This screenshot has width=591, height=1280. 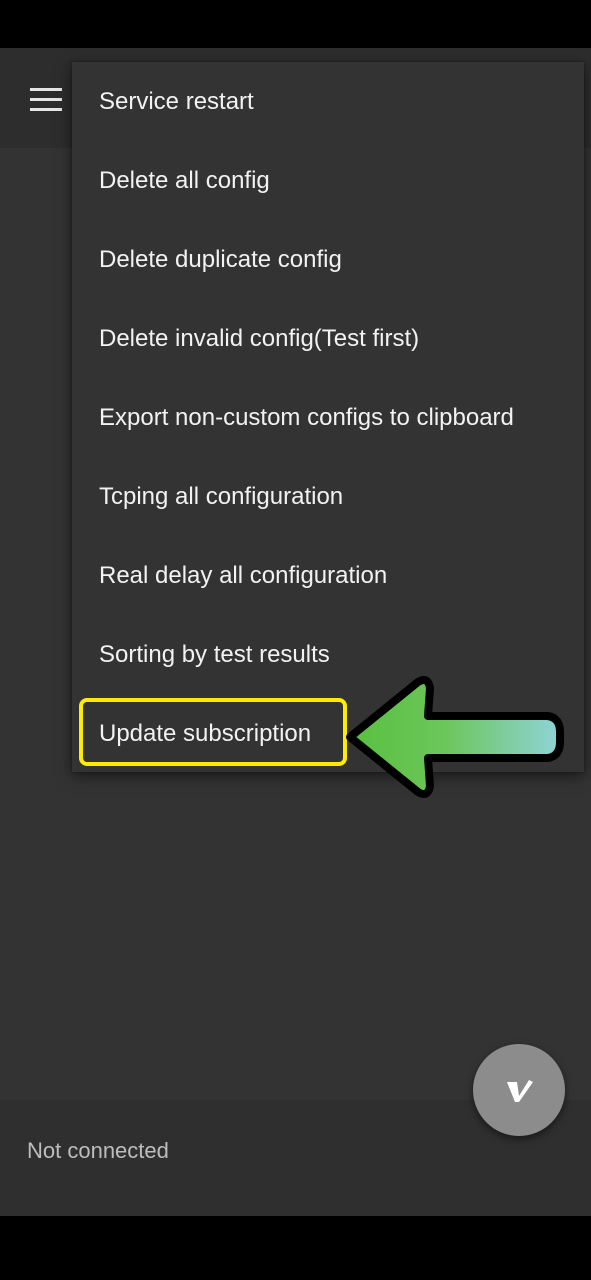 I want to click on menu-item-label: Real delay all configuration, so click(x=243, y=575).